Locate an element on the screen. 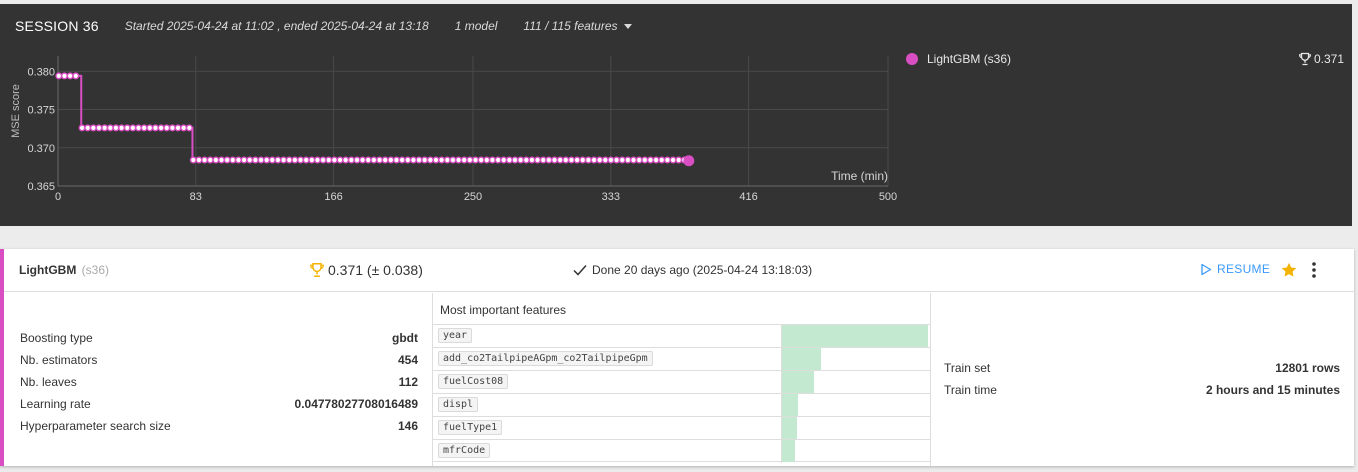  param-row: Boosting type gbdt is located at coordinates (219, 338).